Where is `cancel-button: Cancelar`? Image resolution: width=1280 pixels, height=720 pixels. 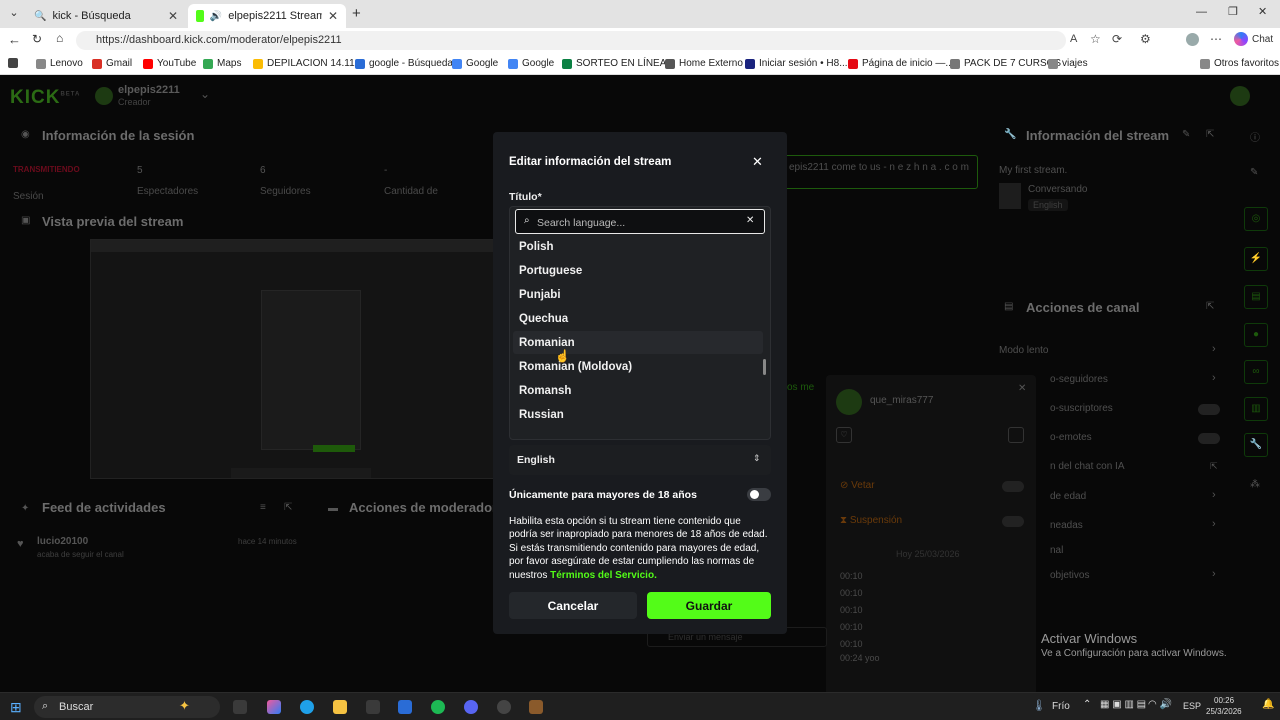
cancel-button: Cancelar is located at coordinates (573, 605).